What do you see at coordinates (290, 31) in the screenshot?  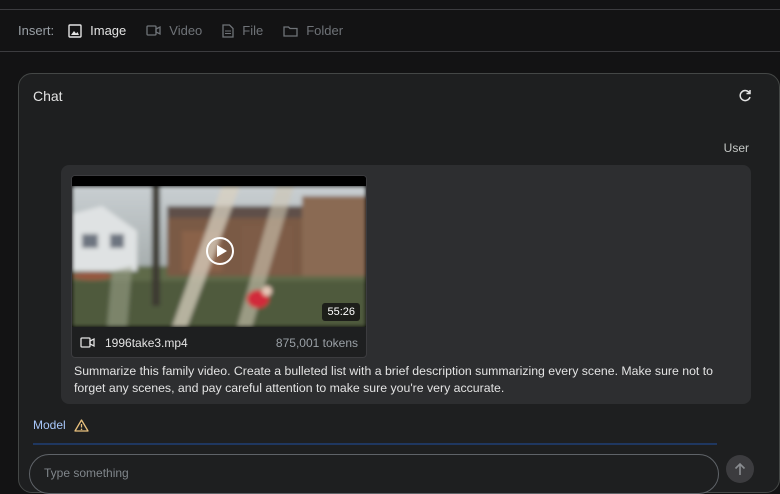 I see `folder-icon` at bounding box center [290, 31].